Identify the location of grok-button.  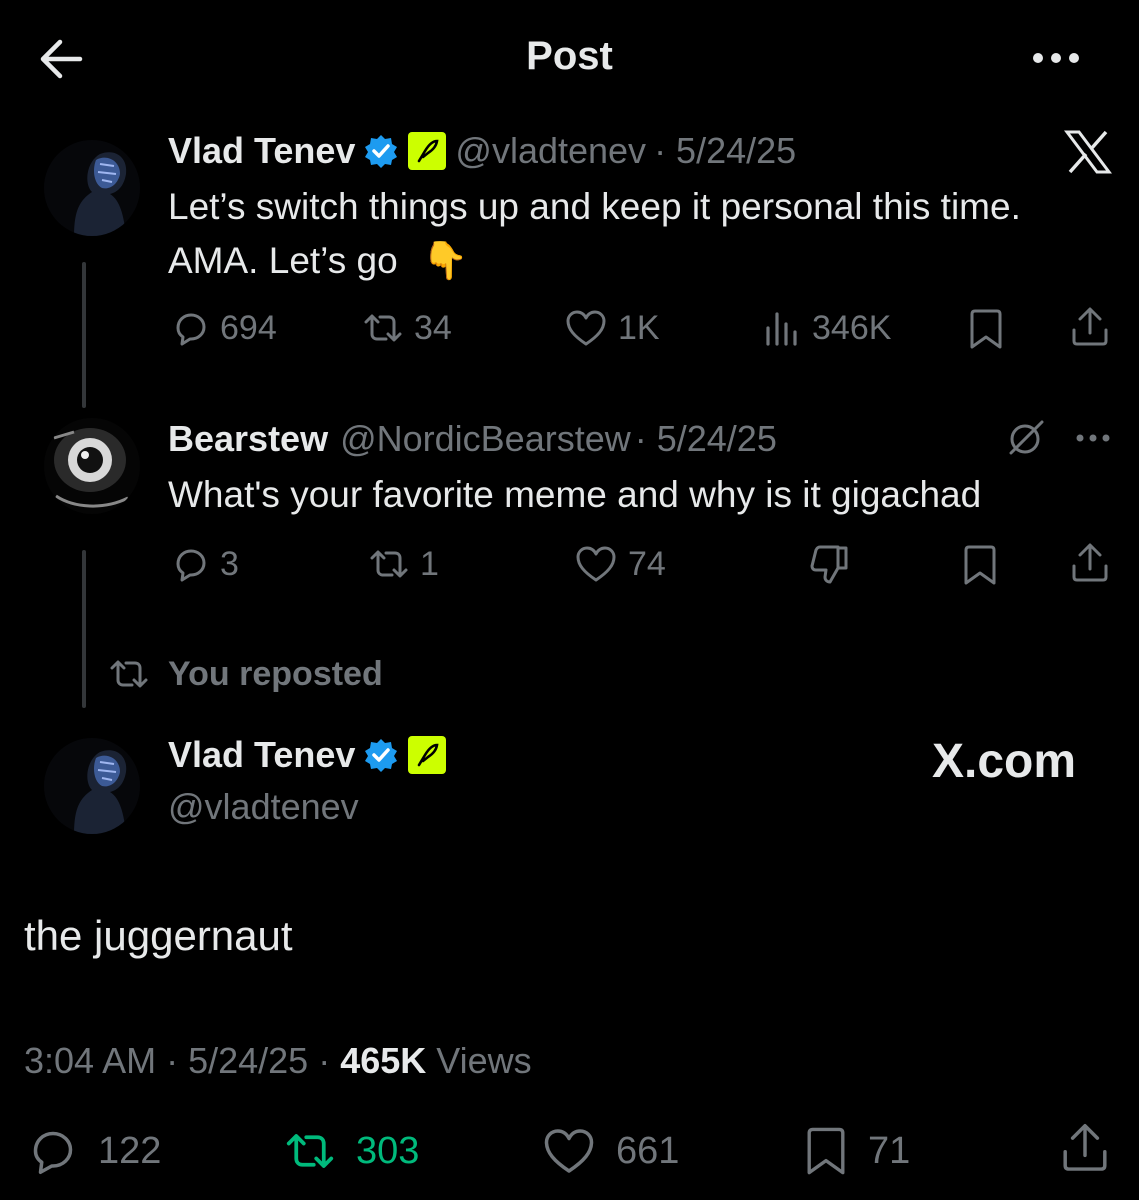
(1026, 438).